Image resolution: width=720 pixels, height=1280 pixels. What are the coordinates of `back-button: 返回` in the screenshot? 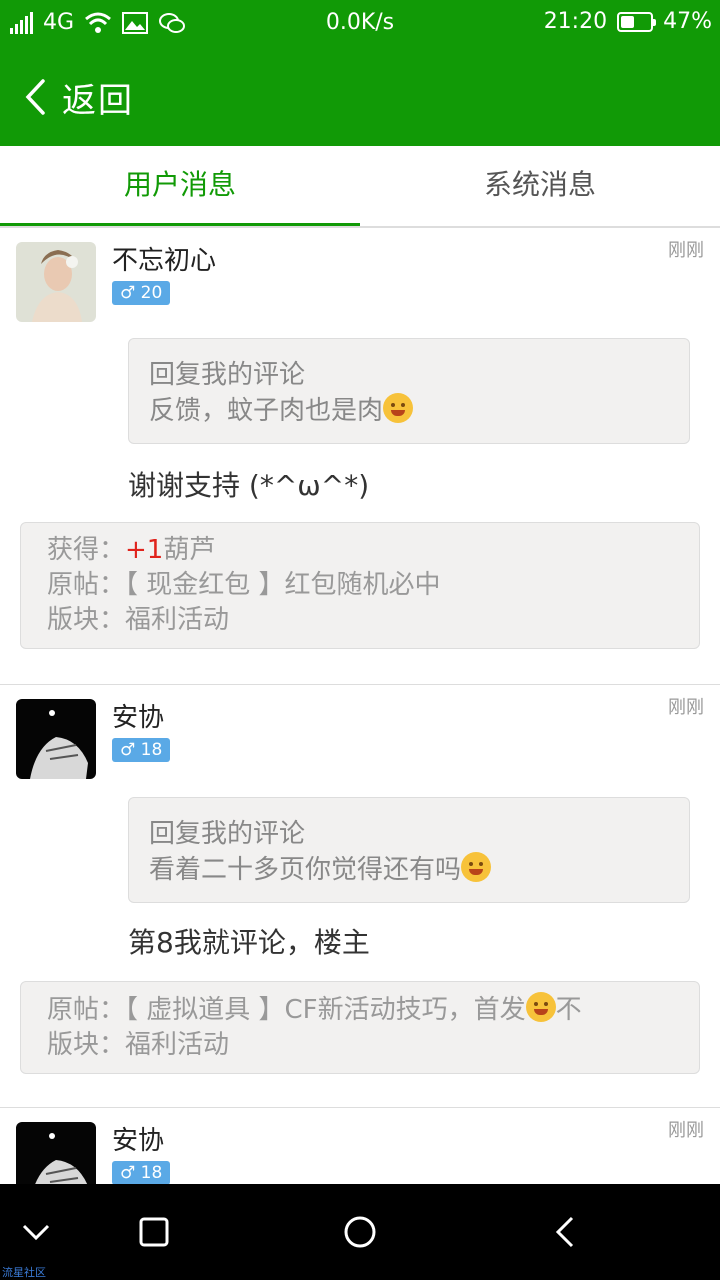 It's located at (79, 97).